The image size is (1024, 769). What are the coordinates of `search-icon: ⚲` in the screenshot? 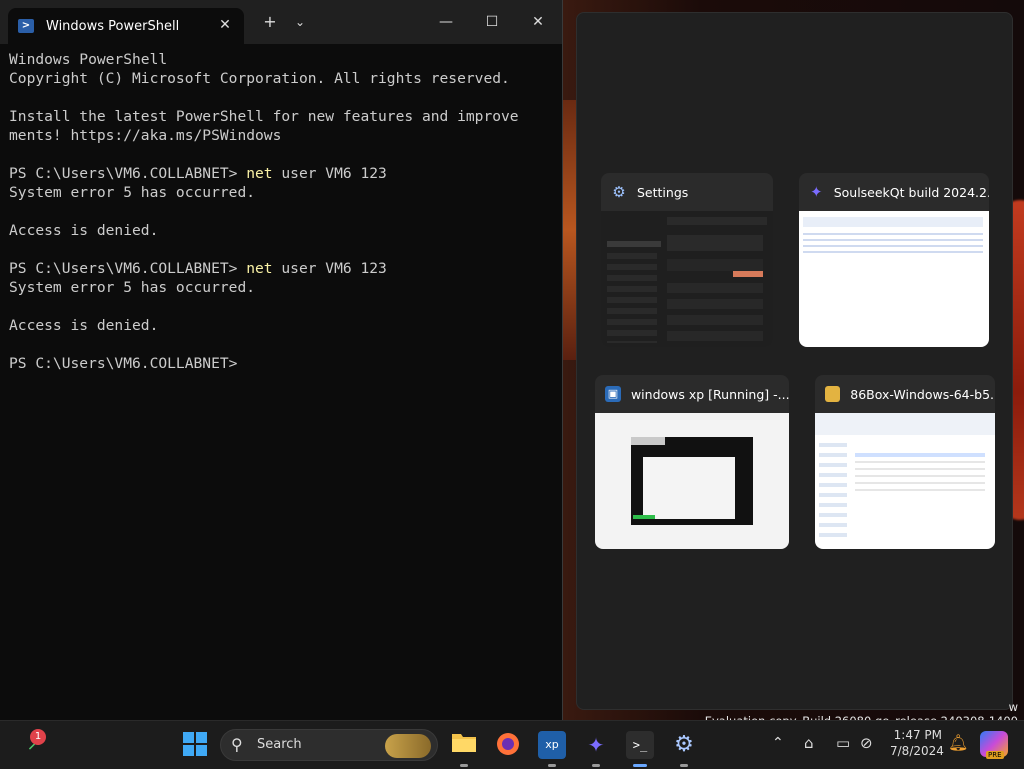 It's located at (237, 744).